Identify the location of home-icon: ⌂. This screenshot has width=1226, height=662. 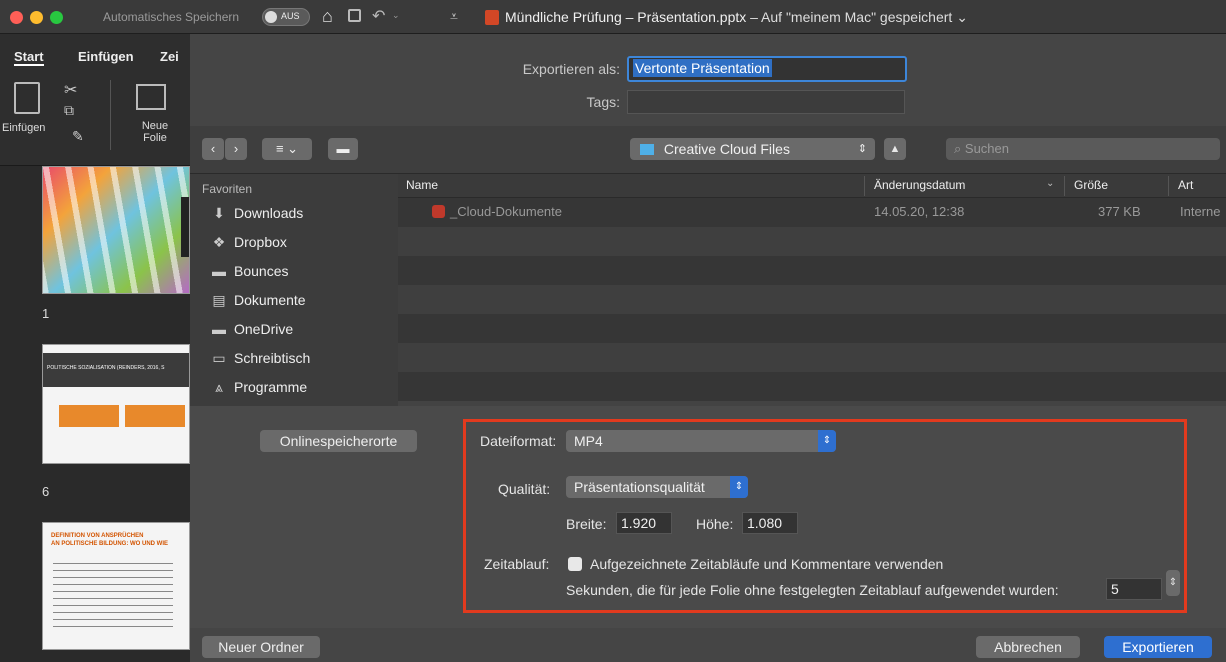
(327, 16).